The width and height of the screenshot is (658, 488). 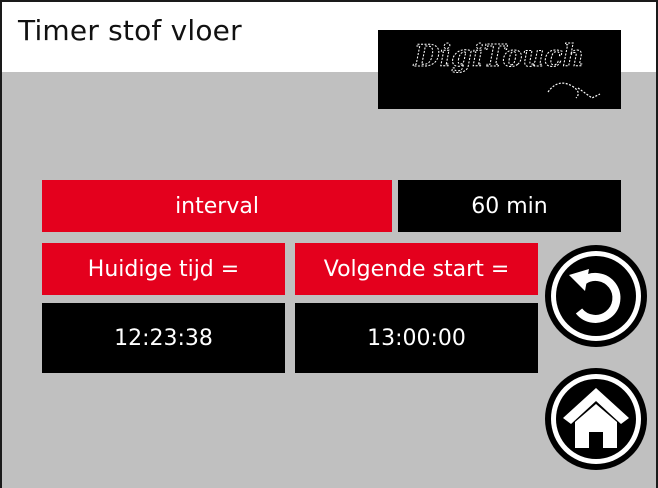 I want to click on interval-value: 60 min, so click(x=509, y=206).